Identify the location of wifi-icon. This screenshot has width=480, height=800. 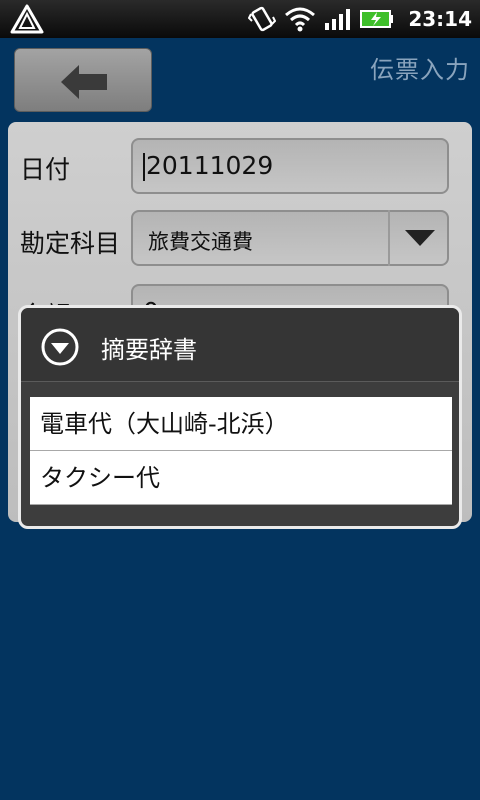
(300, 19).